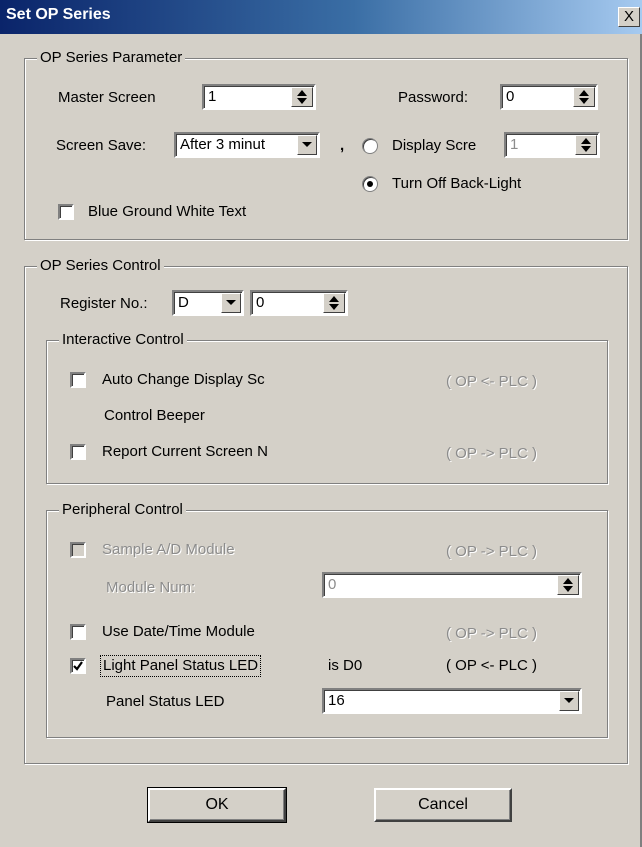  Describe the element at coordinates (78, 452) in the screenshot. I see `report-current-screen-checkbox` at that location.